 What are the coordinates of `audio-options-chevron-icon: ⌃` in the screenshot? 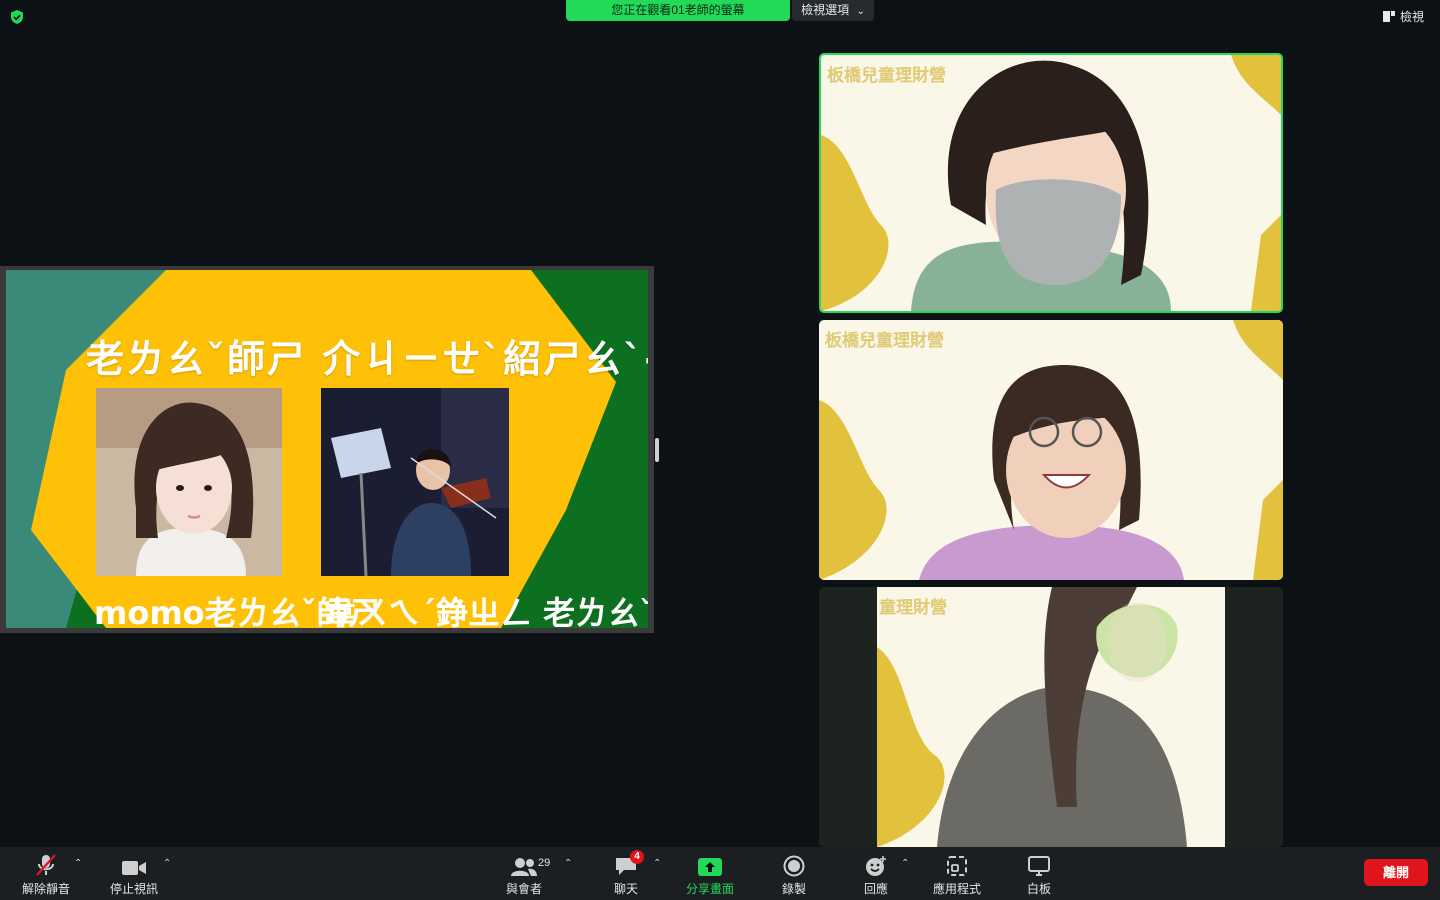 It's located at (78, 863).